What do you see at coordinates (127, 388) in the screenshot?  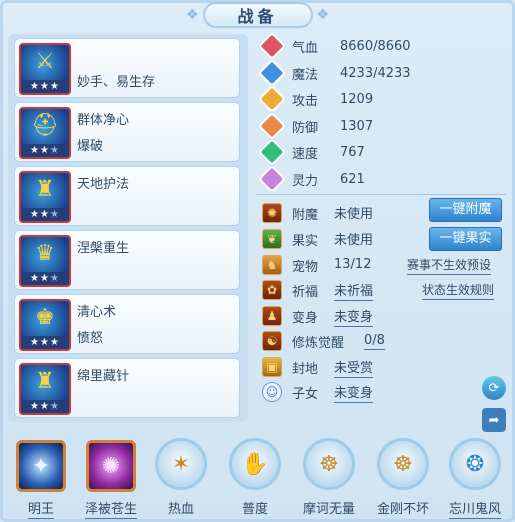 I see `skill-card: ♜ ★★★ 绵里藏针` at bounding box center [127, 388].